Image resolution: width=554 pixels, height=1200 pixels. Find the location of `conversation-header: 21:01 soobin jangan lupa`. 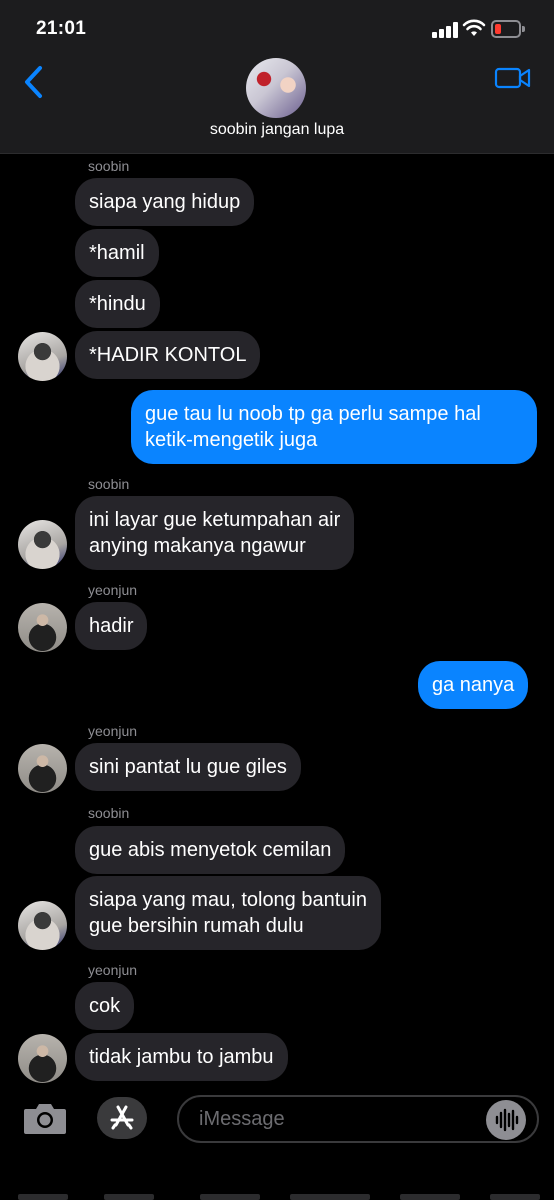

conversation-header: 21:01 soobin jangan lupa is located at coordinates (277, 77).